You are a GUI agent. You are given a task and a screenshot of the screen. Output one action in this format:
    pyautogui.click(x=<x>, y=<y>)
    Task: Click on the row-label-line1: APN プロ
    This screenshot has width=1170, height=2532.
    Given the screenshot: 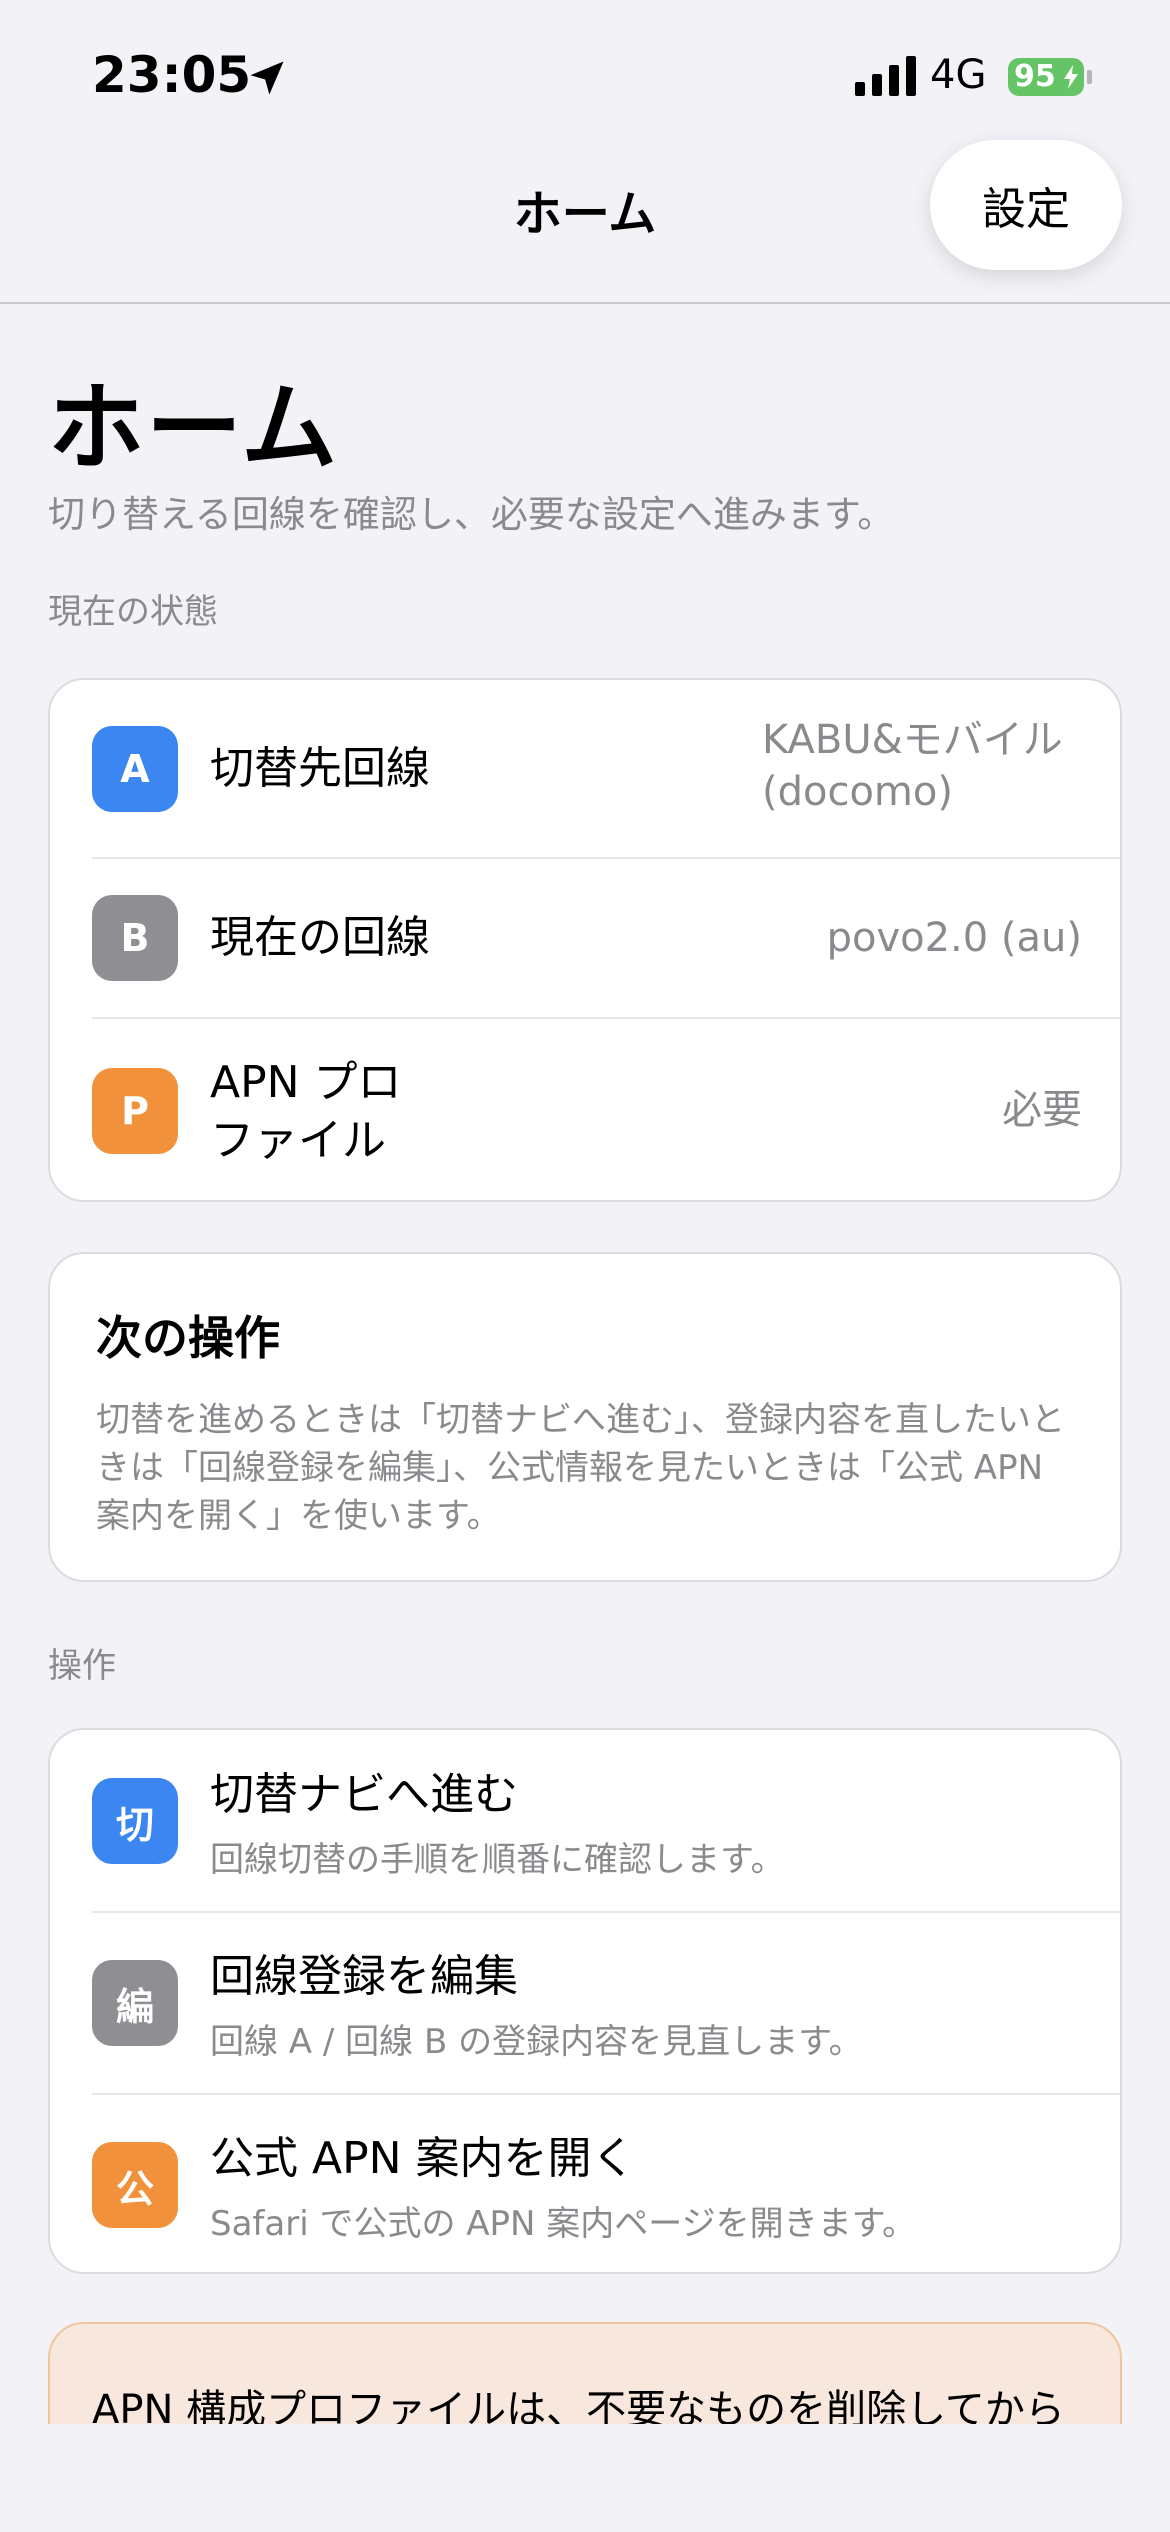 What is the action you would take?
    pyautogui.click(x=306, y=1082)
    